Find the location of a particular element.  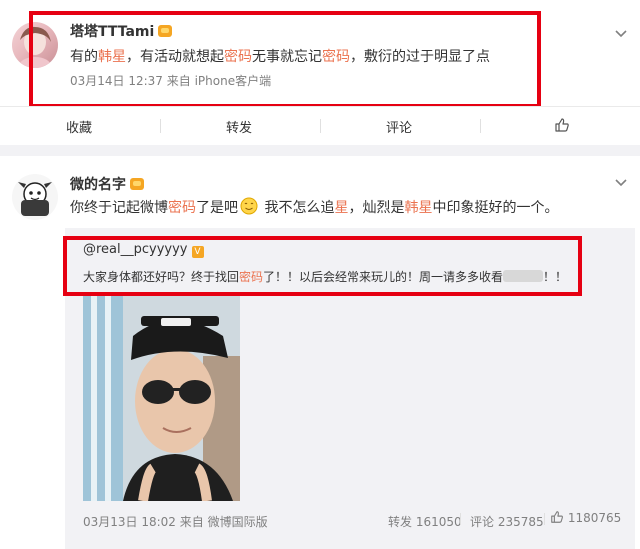

comment-button: 评论 is located at coordinates (399, 126).